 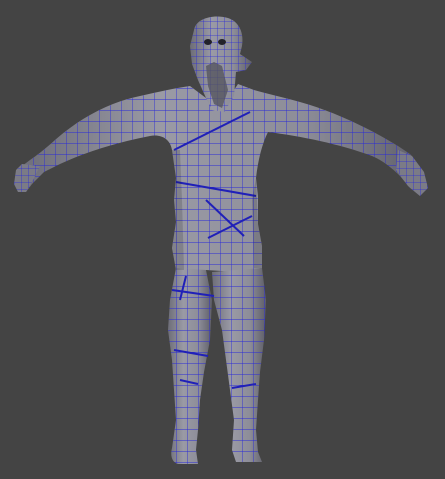 What do you see at coordinates (208, 42) in the screenshot?
I see `eye-left` at bounding box center [208, 42].